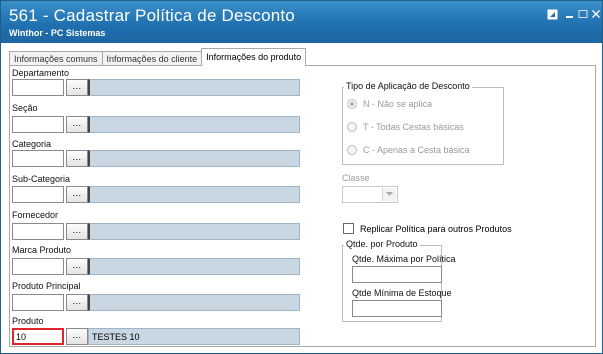  What do you see at coordinates (397, 308) in the screenshot?
I see `qtde-minima-input` at bounding box center [397, 308].